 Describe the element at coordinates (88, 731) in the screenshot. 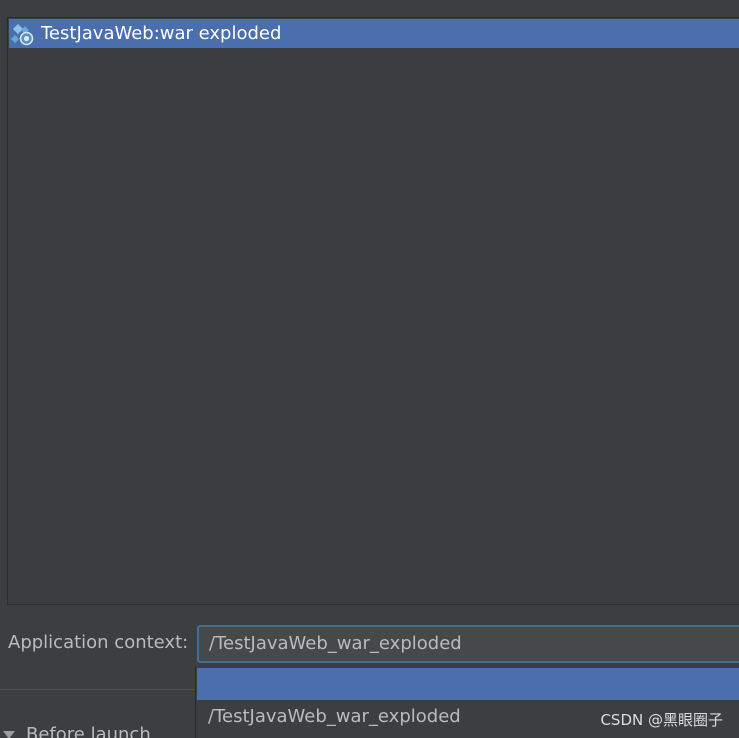

I see `before-launch-label: Before launch` at that location.